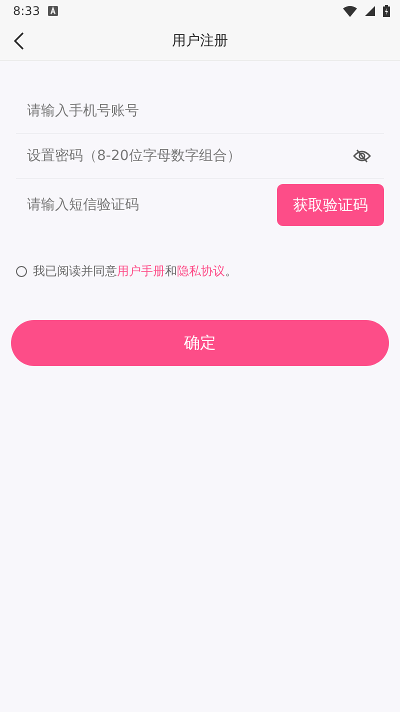  What do you see at coordinates (330, 205) in the screenshot?
I see `get-code-button: 获取验证码` at bounding box center [330, 205].